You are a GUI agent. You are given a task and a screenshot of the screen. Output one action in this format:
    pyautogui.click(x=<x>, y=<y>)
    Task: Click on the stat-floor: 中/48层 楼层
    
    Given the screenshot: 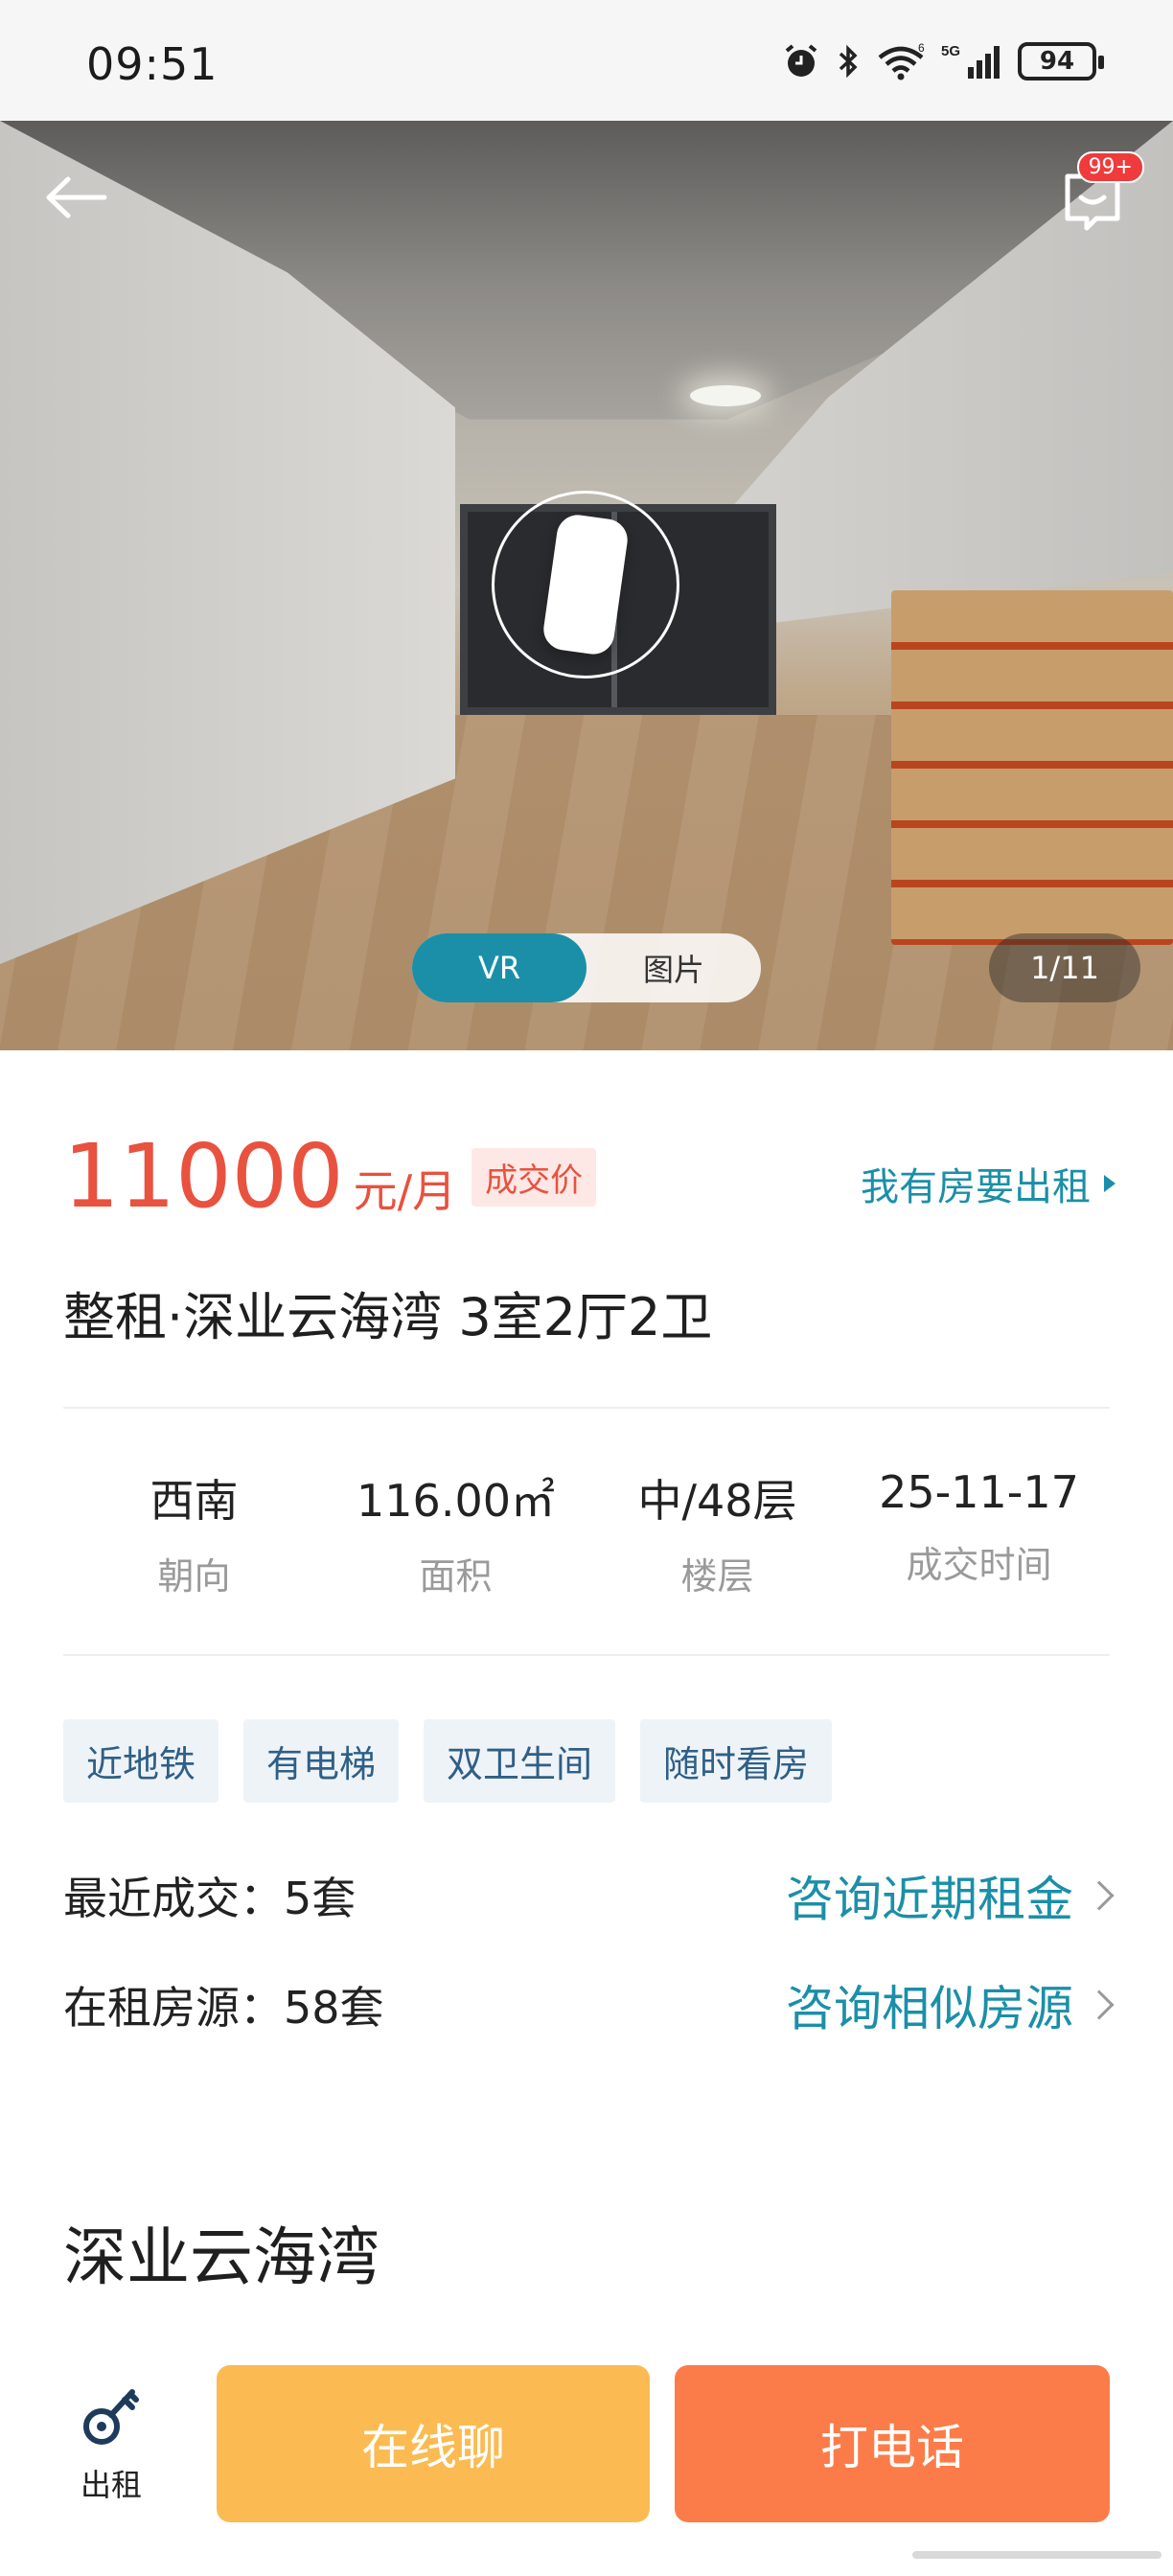 What is the action you would take?
    pyautogui.click(x=717, y=1532)
    